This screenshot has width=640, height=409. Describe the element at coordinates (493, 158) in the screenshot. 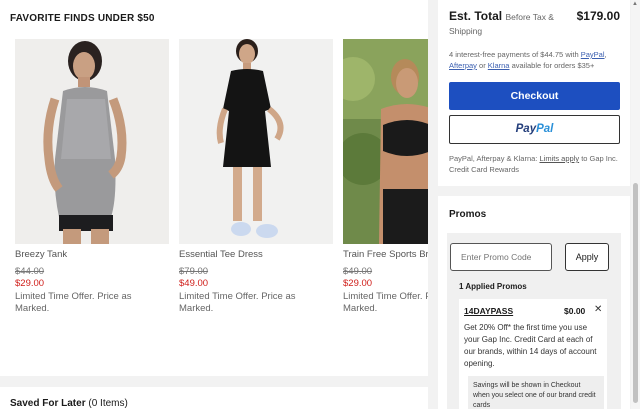

I see `paypal-note-prefix: PayPal, Afterpay & Klarna:` at that location.